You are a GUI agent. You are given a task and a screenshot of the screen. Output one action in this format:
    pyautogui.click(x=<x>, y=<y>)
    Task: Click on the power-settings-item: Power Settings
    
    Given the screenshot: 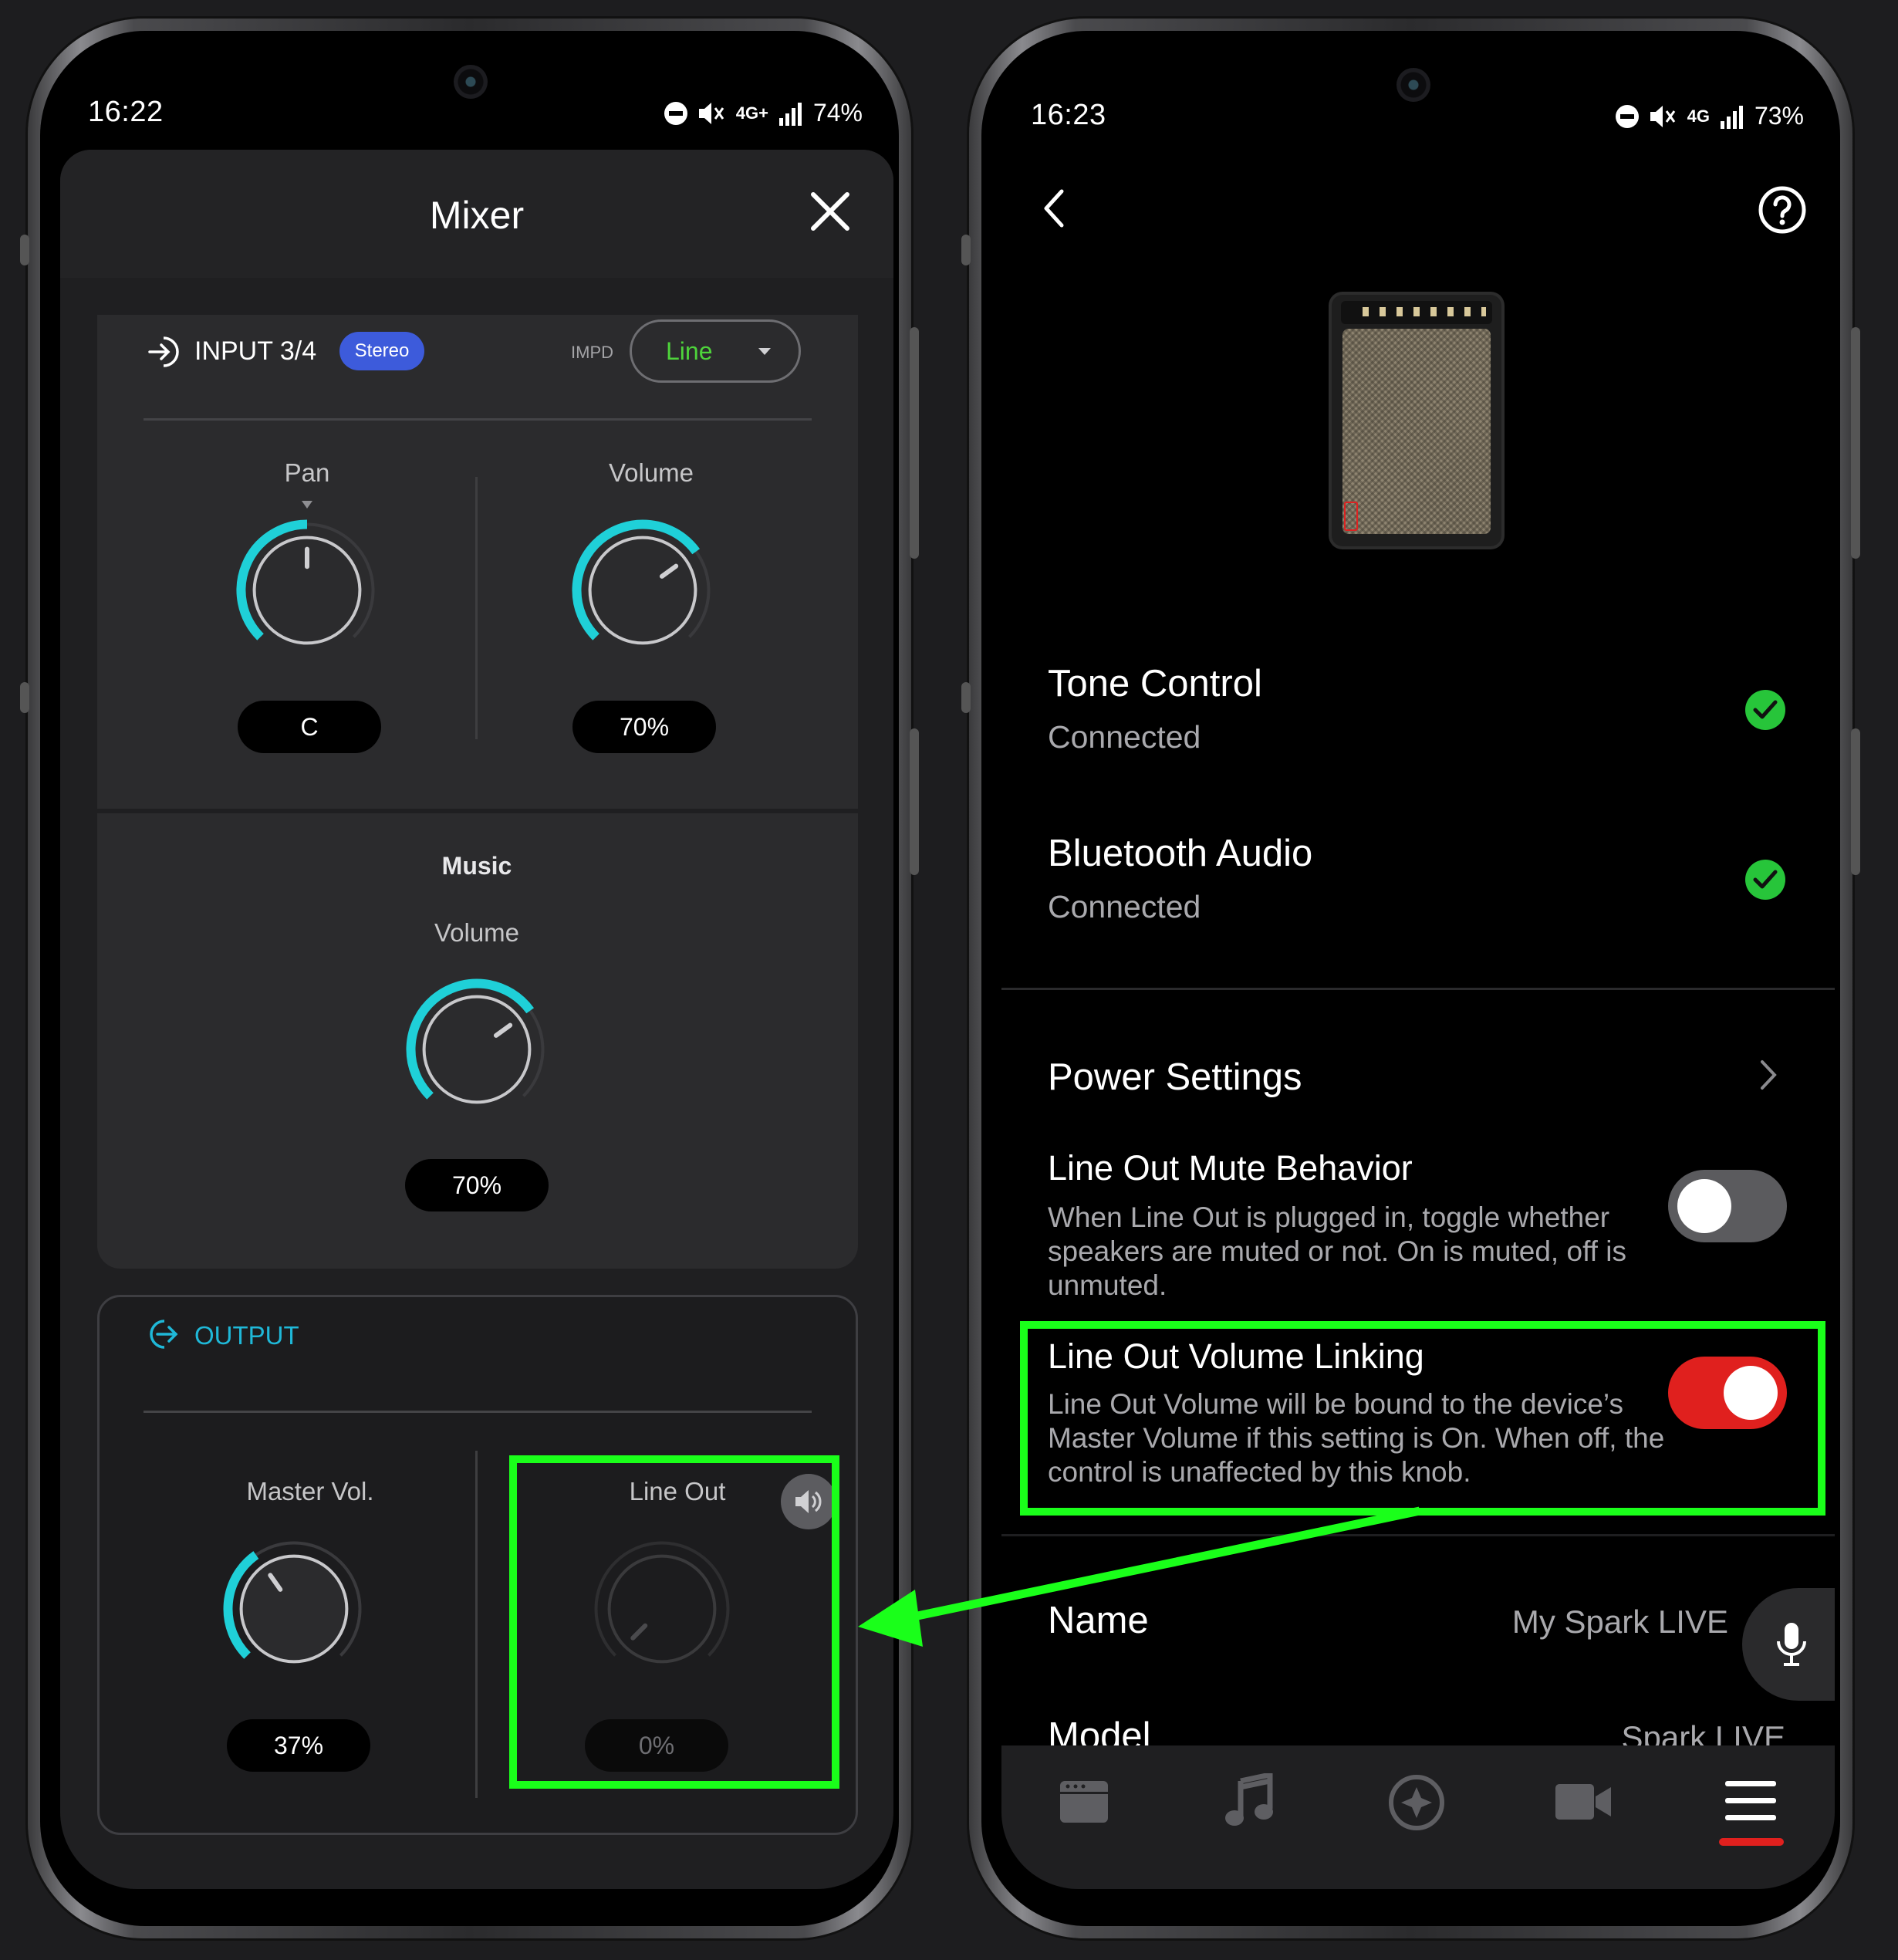 What is the action you would take?
    pyautogui.click(x=1175, y=1077)
    